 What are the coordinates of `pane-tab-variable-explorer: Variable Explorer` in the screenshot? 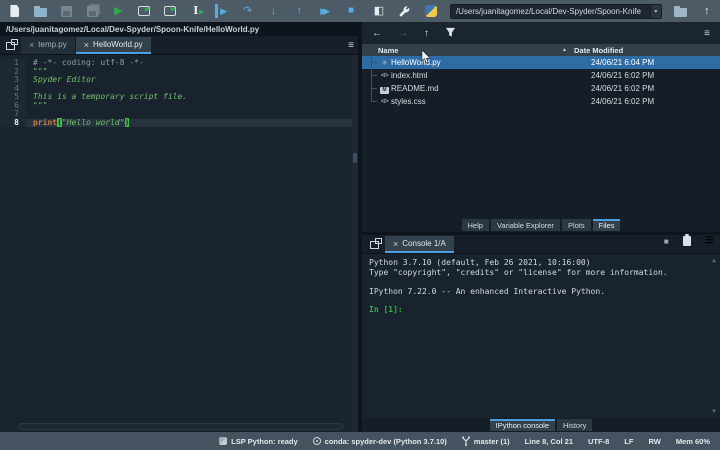 It's located at (525, 225).